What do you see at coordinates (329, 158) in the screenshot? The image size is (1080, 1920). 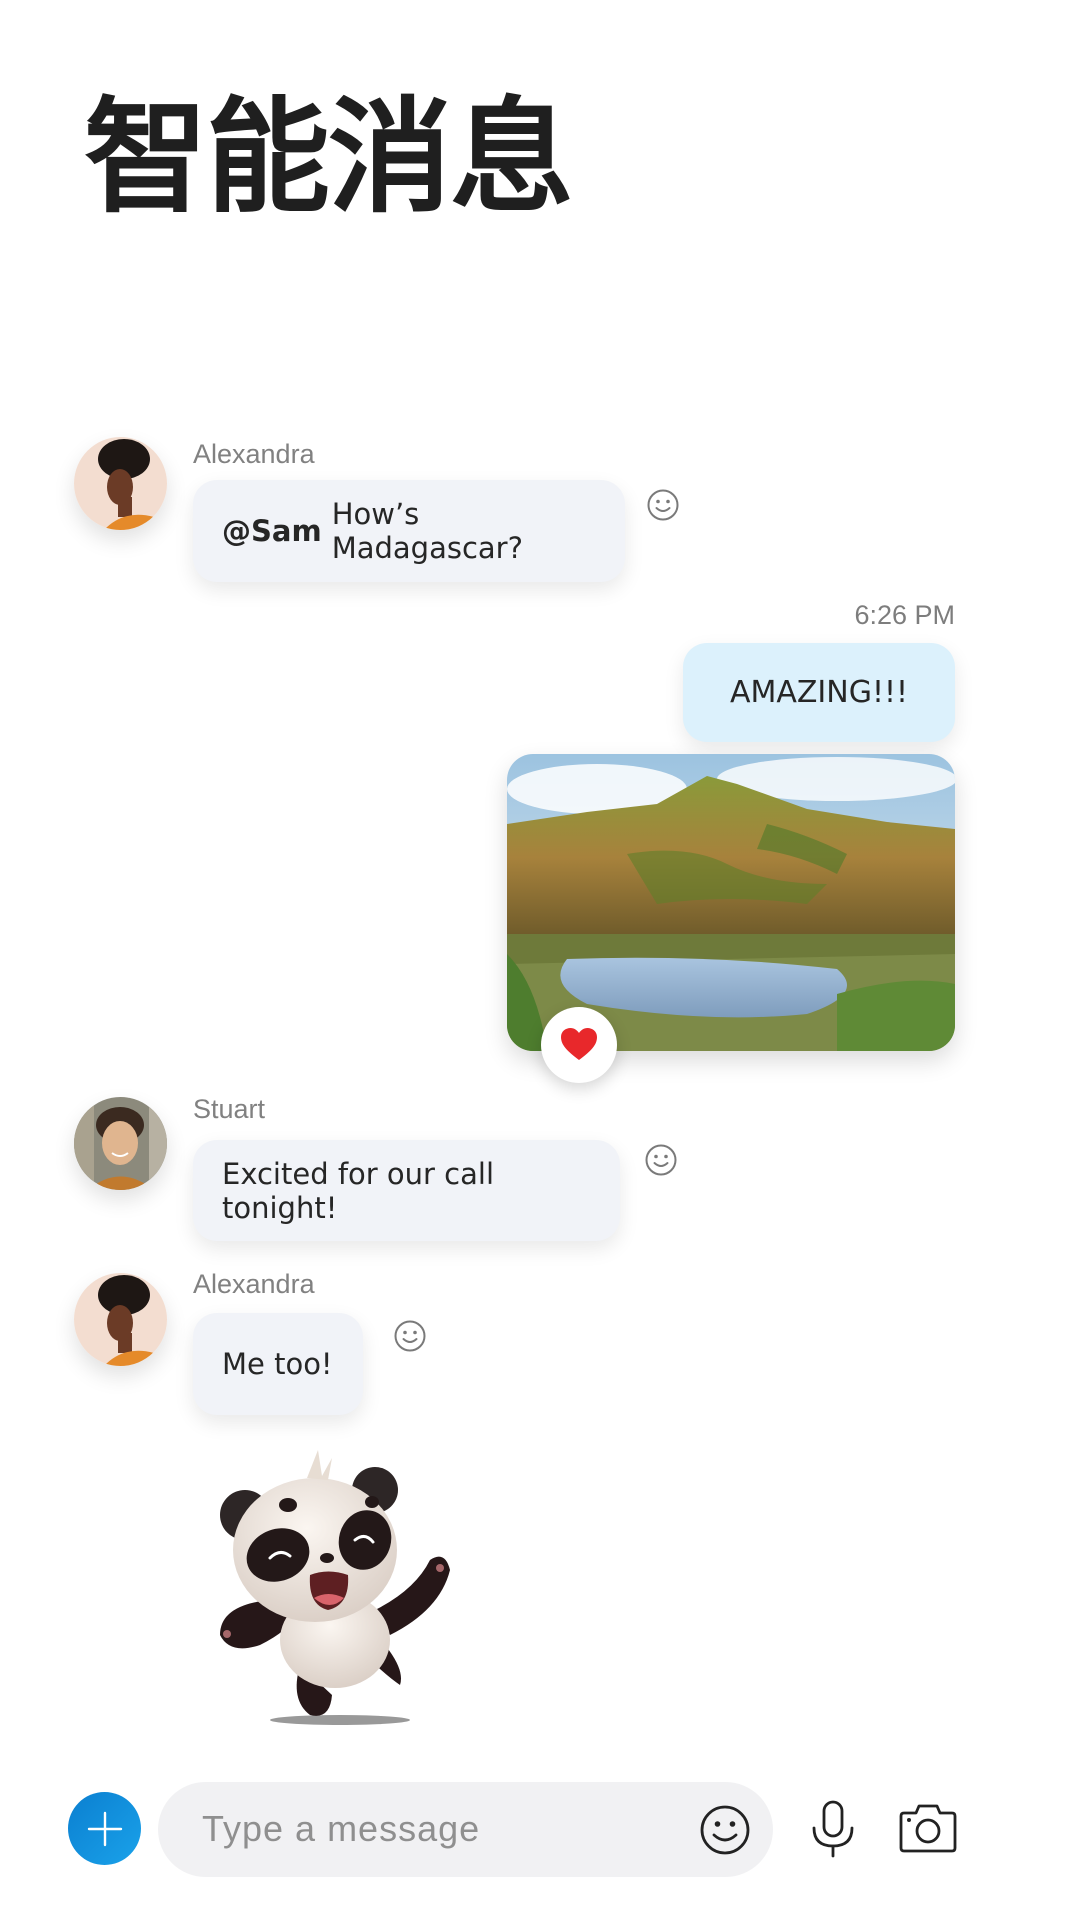 I see `page-title: 智能消息` at bounding box center [329, 158].